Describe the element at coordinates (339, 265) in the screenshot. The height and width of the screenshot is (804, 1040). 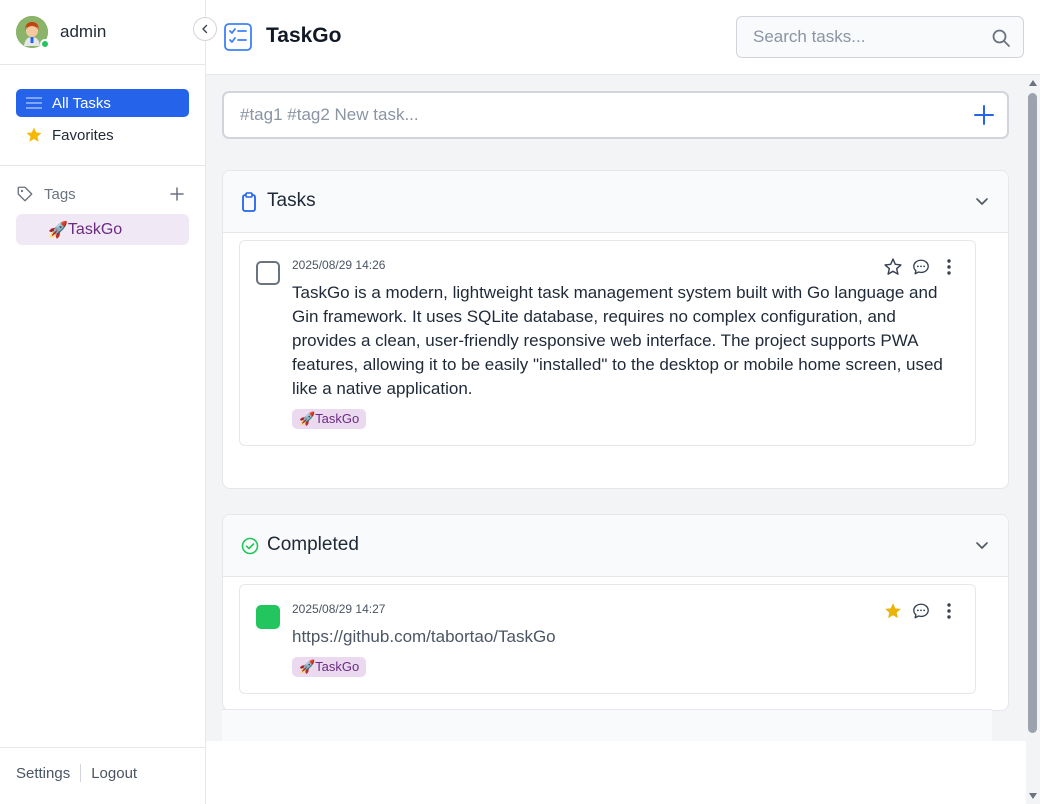
I see `task-date: 2025/08/29 14:26` at that location.